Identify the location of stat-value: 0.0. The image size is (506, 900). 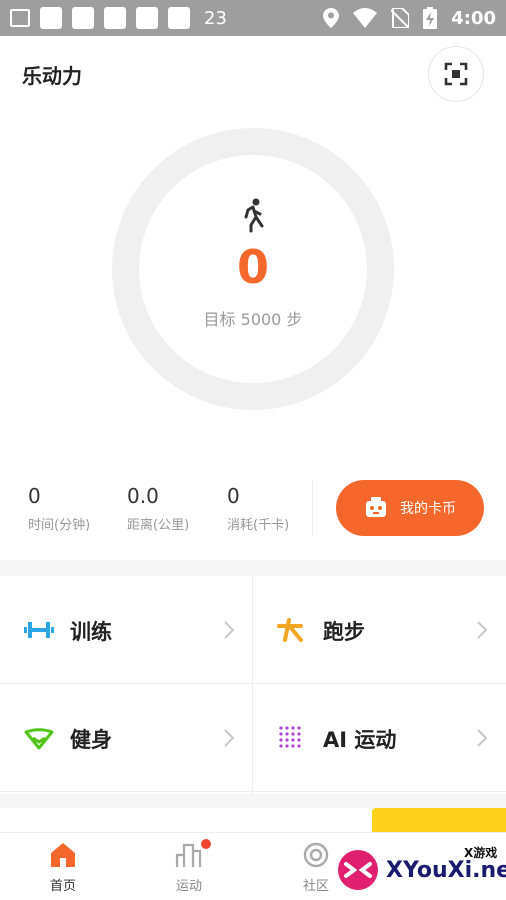
(143, 496).